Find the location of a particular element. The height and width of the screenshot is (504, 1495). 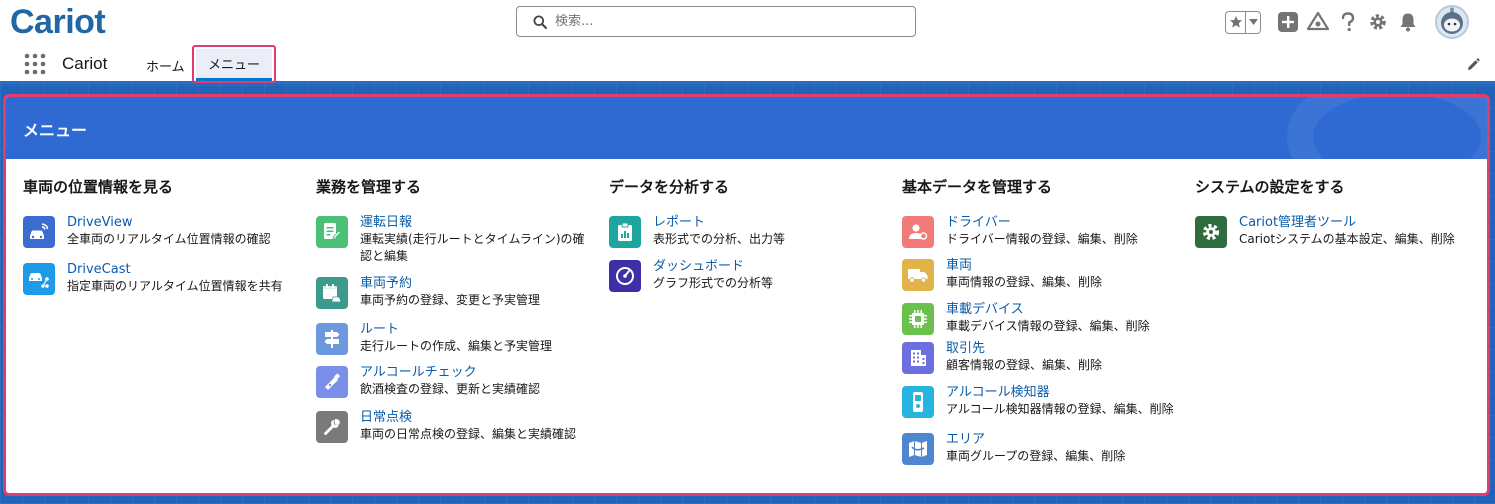

menu-item-report: レポート 表形式での分析、出力等 is located at coordinates (697, 231).